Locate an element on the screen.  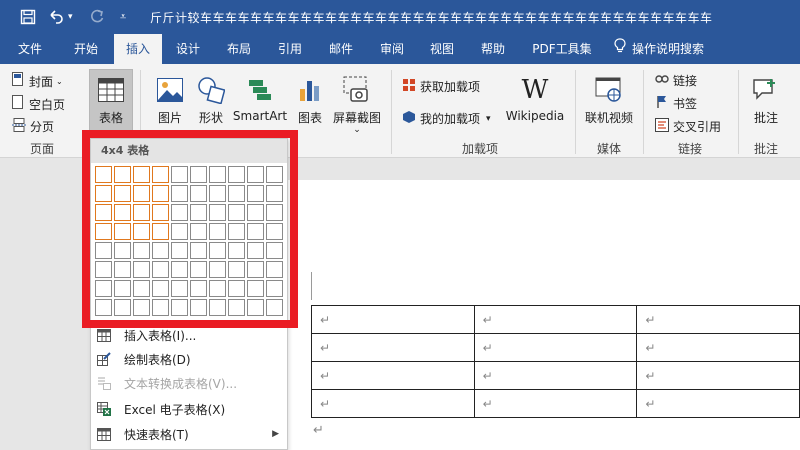
screenshot-icon is located at coordinates (357, 90).